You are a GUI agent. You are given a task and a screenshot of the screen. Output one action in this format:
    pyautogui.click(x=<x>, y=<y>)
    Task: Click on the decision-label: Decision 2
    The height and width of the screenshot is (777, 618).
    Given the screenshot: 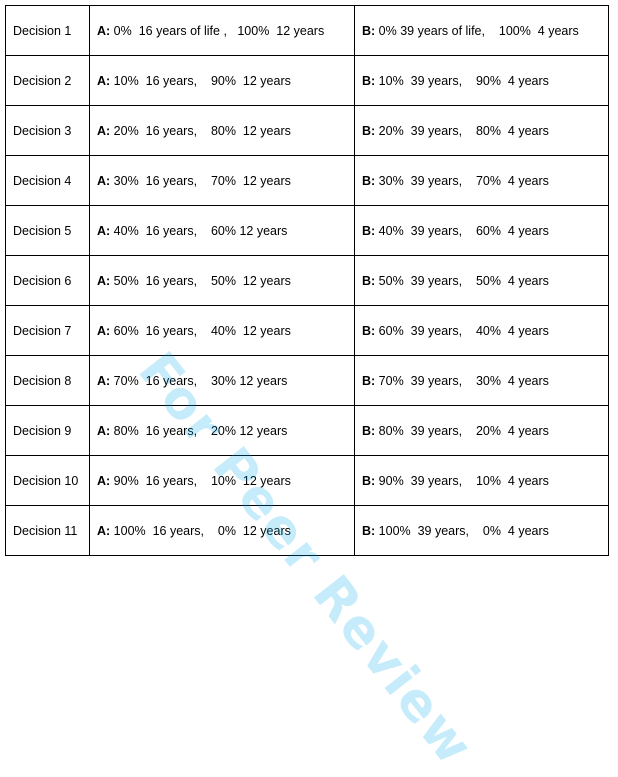 What is the action you would take?
    pyautogui.click(x=47, y=80)
    